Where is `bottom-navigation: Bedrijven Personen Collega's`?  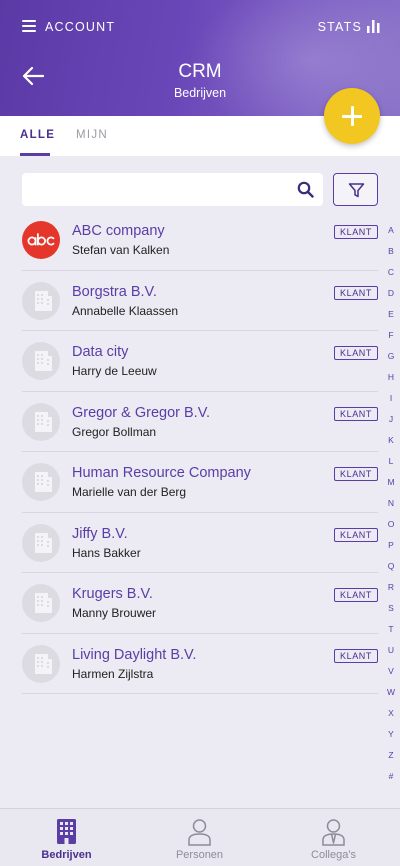
bottom-navigation: Bedrijven Personen Collega's is located at coordinates (200, 837).